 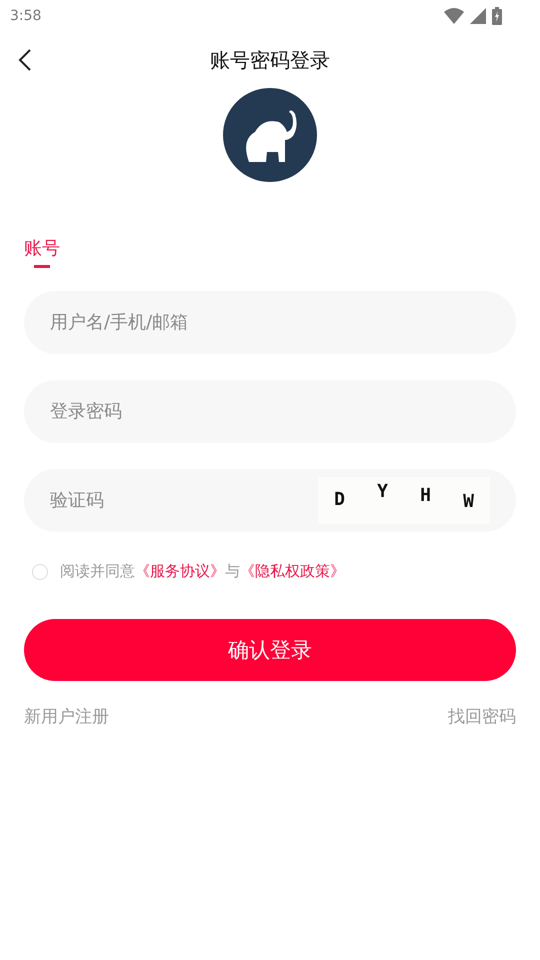 What do you see at coordinates (497, 16) in the screenshot?
I see `battery-icon` at bounding box center [497, 16].